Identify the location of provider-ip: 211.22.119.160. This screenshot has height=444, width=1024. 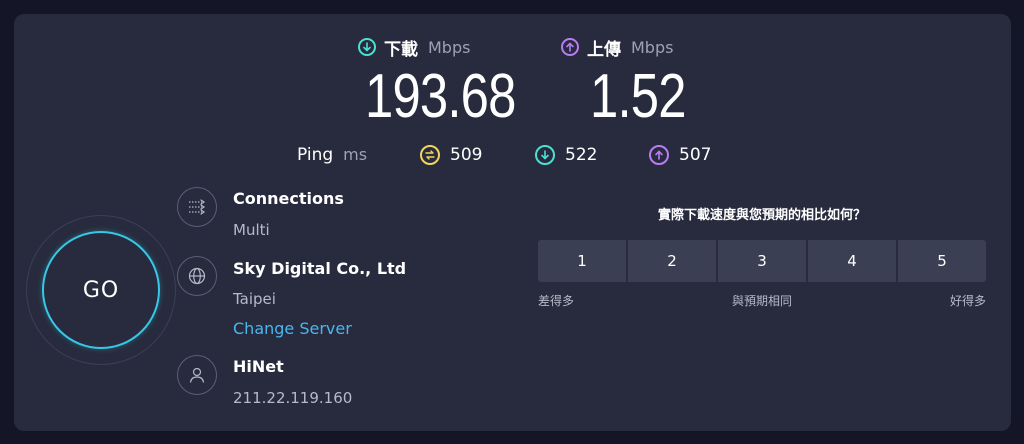
(293, 398).